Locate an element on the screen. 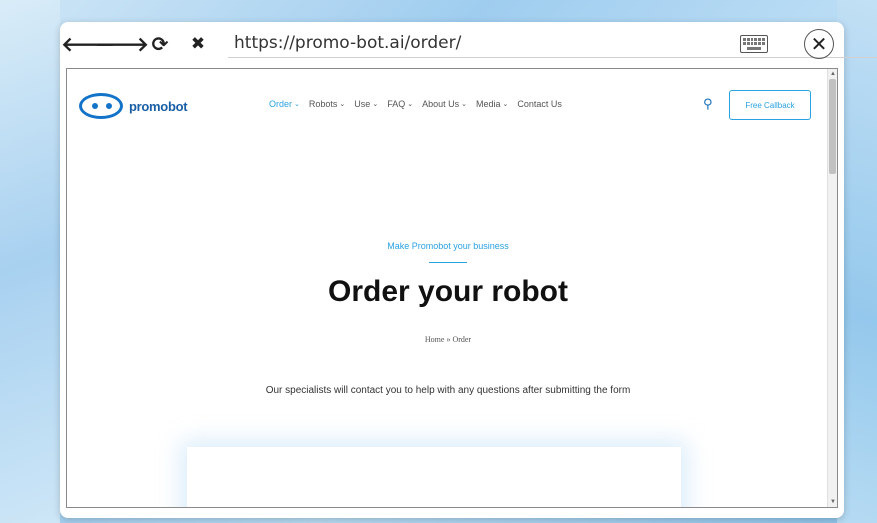 The height and width of the screenshot is (523, 877). close-icon: ✕ is located at coordinates (819, 44).